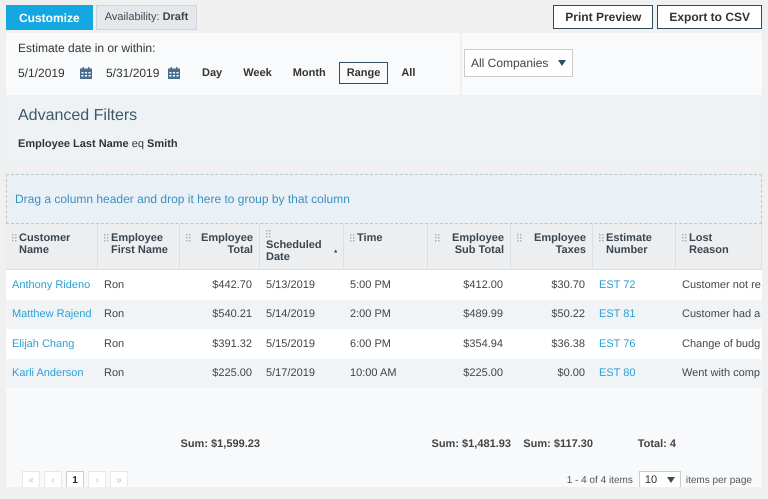 Image resolution: width=768 pixels, height=499 pixels. Describe the element at coordinates (220, 444) in the screenshot. I see `column-total: Sum: $1,599.23` at that location.